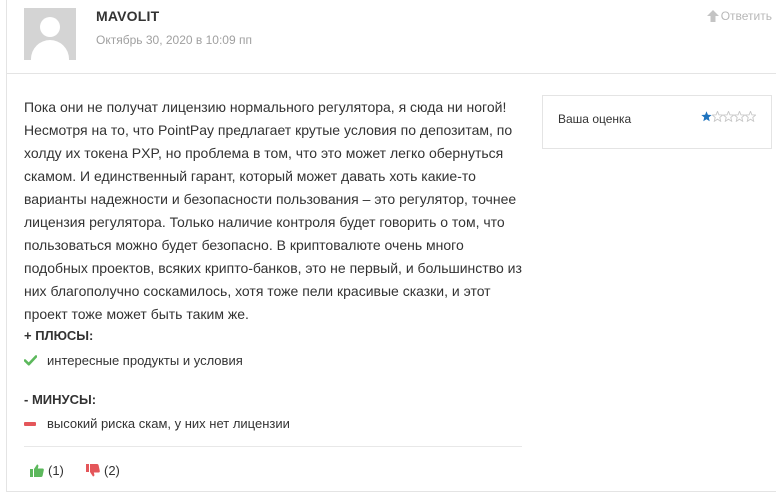 This screenshot has width=776, height=492. I want to click on minus-icon, so click(31, 423).